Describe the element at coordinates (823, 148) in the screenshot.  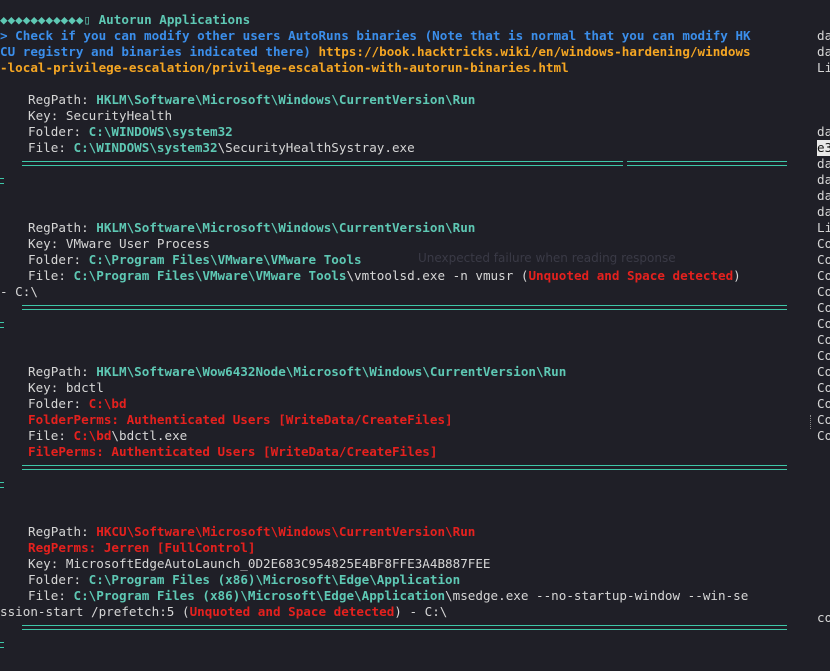
I see `side-row-selected: e3` at that location.